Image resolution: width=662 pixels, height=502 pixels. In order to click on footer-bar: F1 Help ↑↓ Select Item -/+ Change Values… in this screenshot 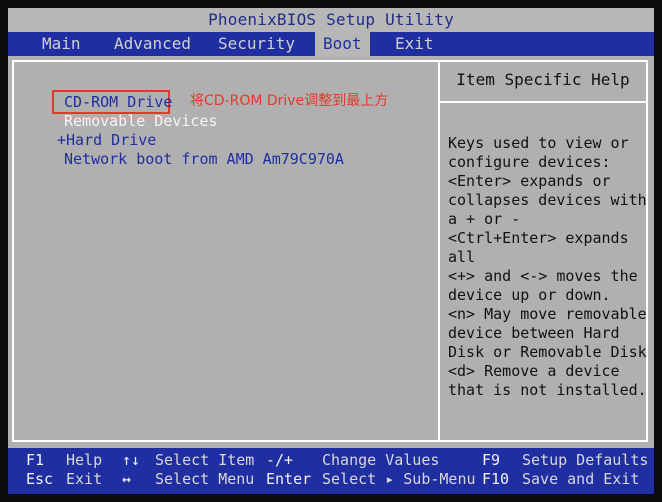, I will do `click(331, 471)`.